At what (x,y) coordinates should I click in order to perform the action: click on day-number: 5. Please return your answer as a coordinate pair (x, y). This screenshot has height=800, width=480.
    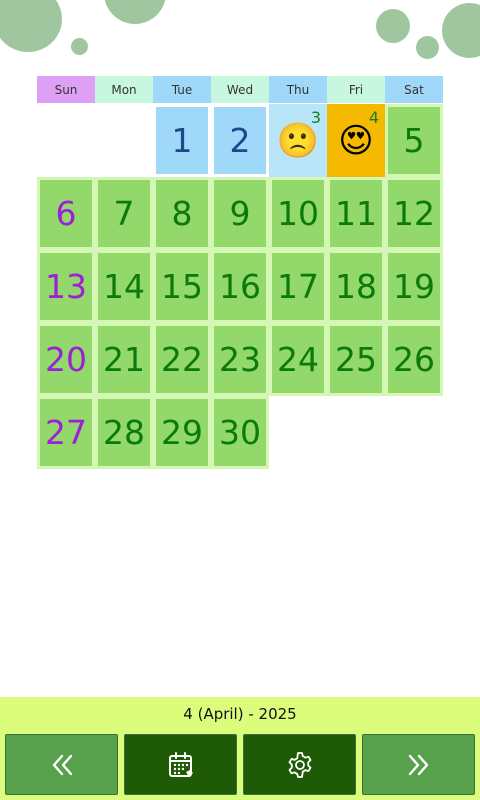
    Looking at the image, I should click on (414, 140).